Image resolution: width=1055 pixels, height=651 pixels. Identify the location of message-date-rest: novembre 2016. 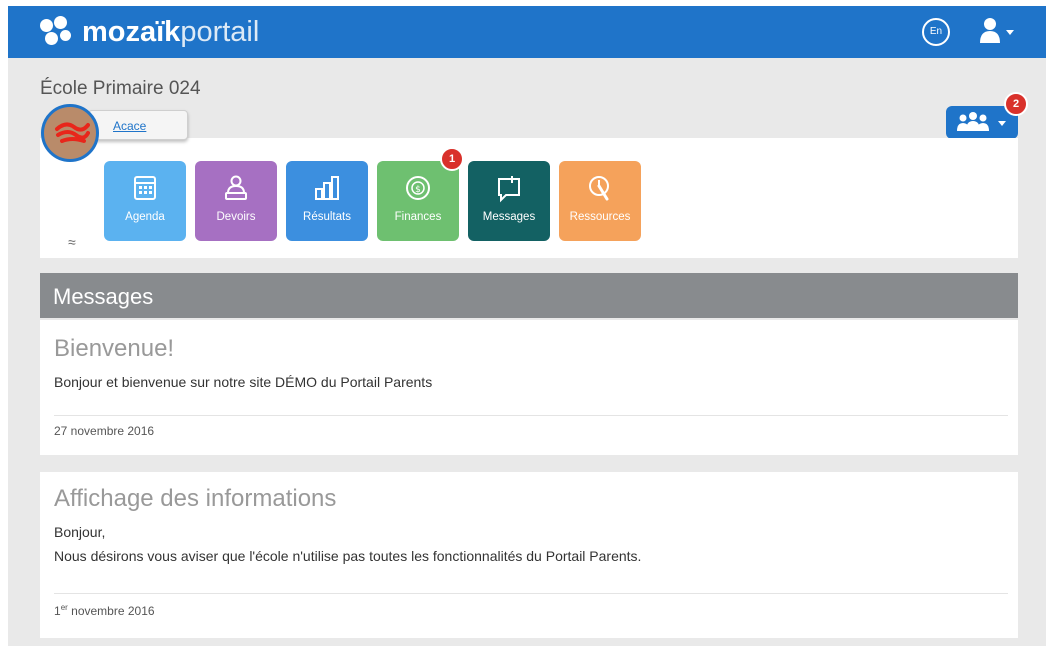
(111, 611).